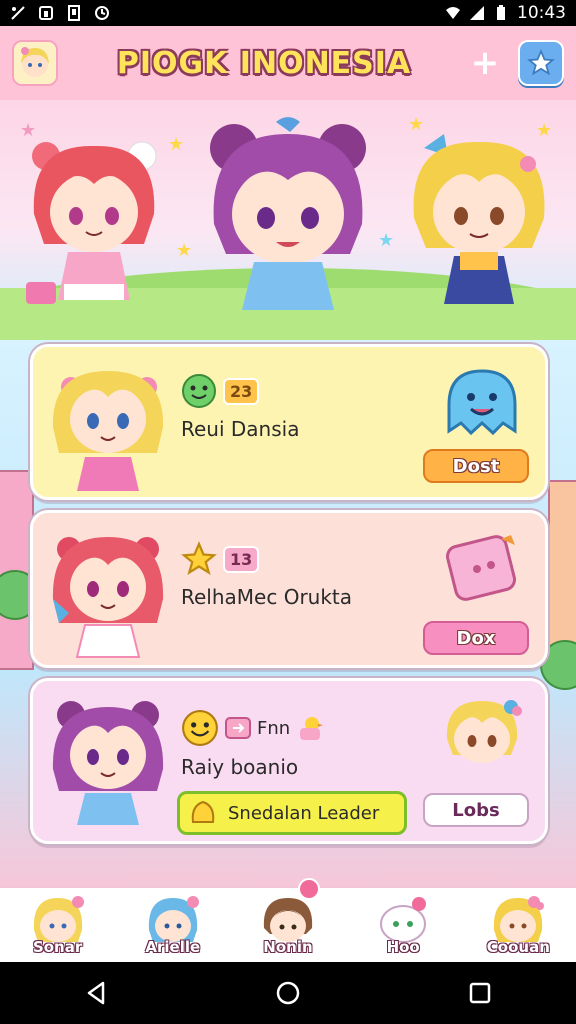 The height and width of the screenshot is (1024, 576). I want to click on smiley-face-icon, so click(200, 728).